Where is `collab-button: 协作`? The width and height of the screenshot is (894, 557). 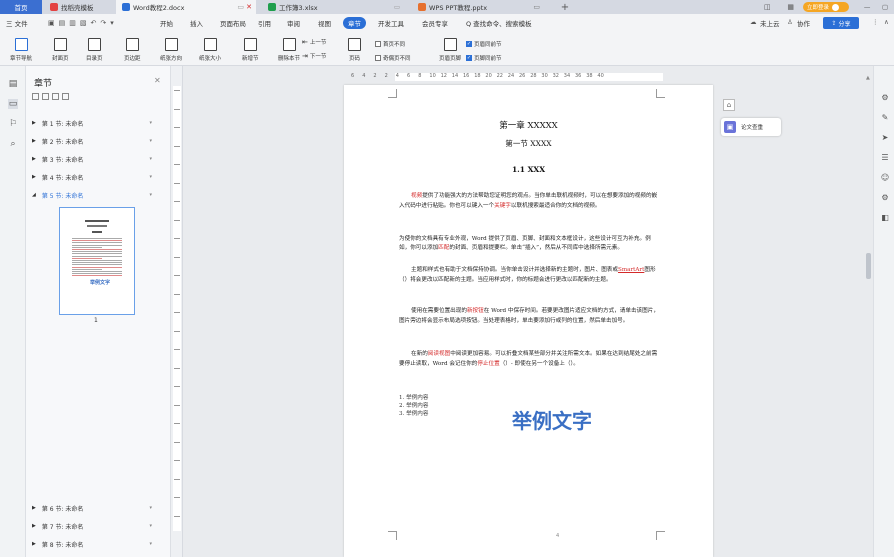 collab-button: 协作 is located at coordinates (803, 23).